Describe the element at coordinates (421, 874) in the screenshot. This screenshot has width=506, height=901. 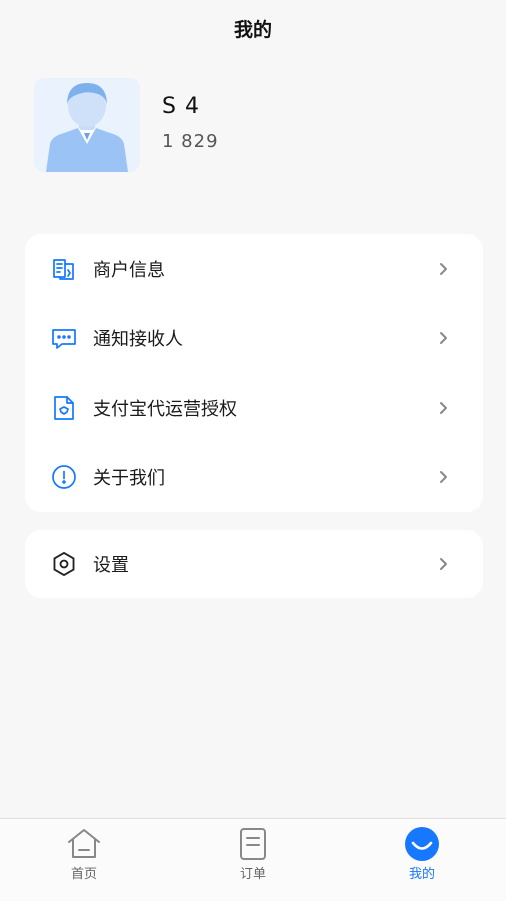
I see `tab-label: 我的` at that location.